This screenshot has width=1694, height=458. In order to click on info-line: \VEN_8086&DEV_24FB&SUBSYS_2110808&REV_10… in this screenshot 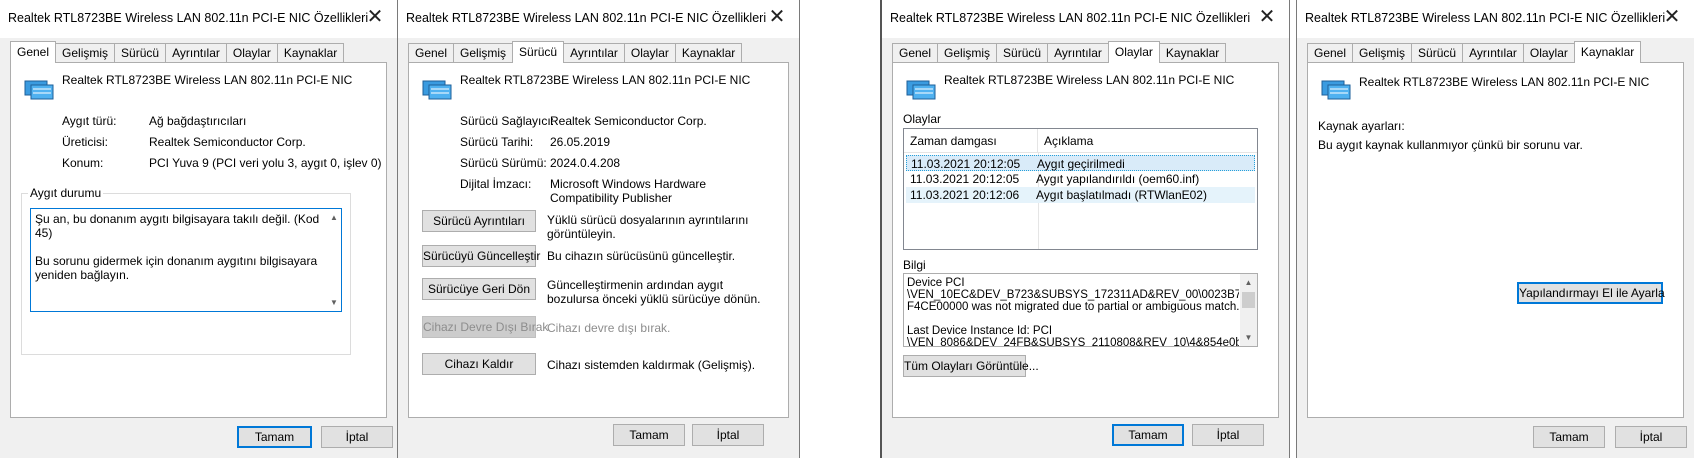, I will do `click(1073, 342)`.